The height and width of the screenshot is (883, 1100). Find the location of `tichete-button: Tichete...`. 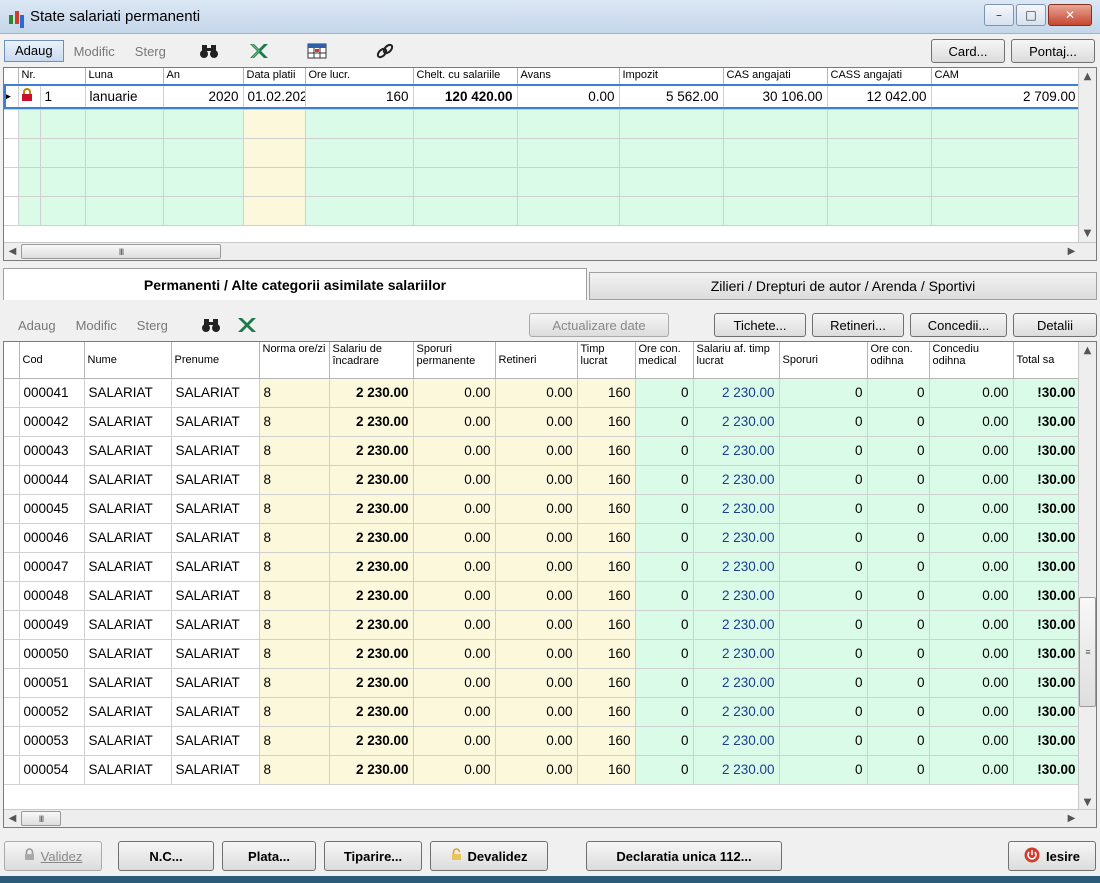

tichete-button: Tichete... is located at coordinates (760, 325).